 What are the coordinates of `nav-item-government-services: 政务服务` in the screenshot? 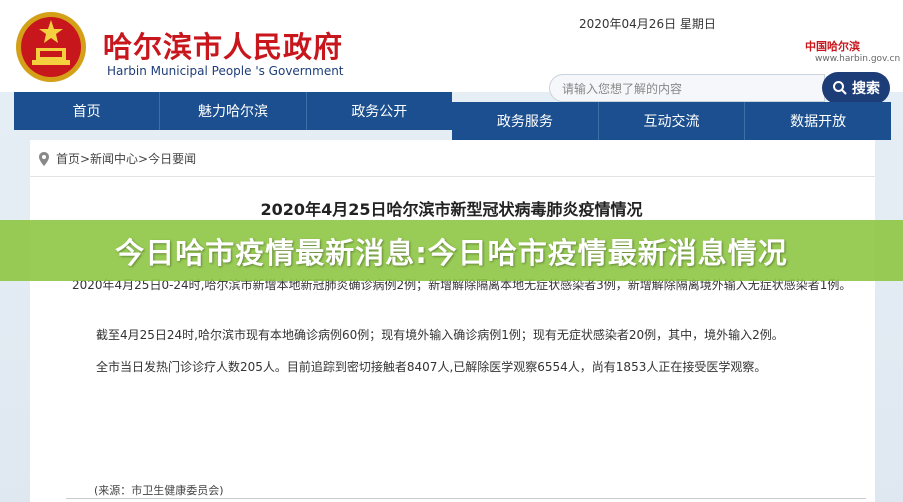 It's located at (525, 121).